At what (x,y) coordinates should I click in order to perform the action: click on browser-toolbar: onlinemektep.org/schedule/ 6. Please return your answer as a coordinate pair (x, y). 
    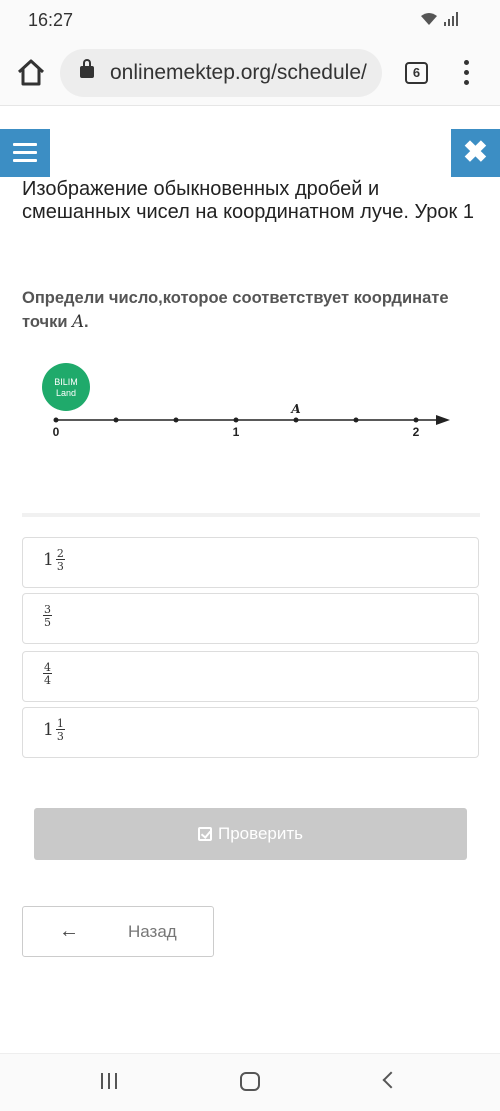
    Looking at the image, I should click on (250, 73).